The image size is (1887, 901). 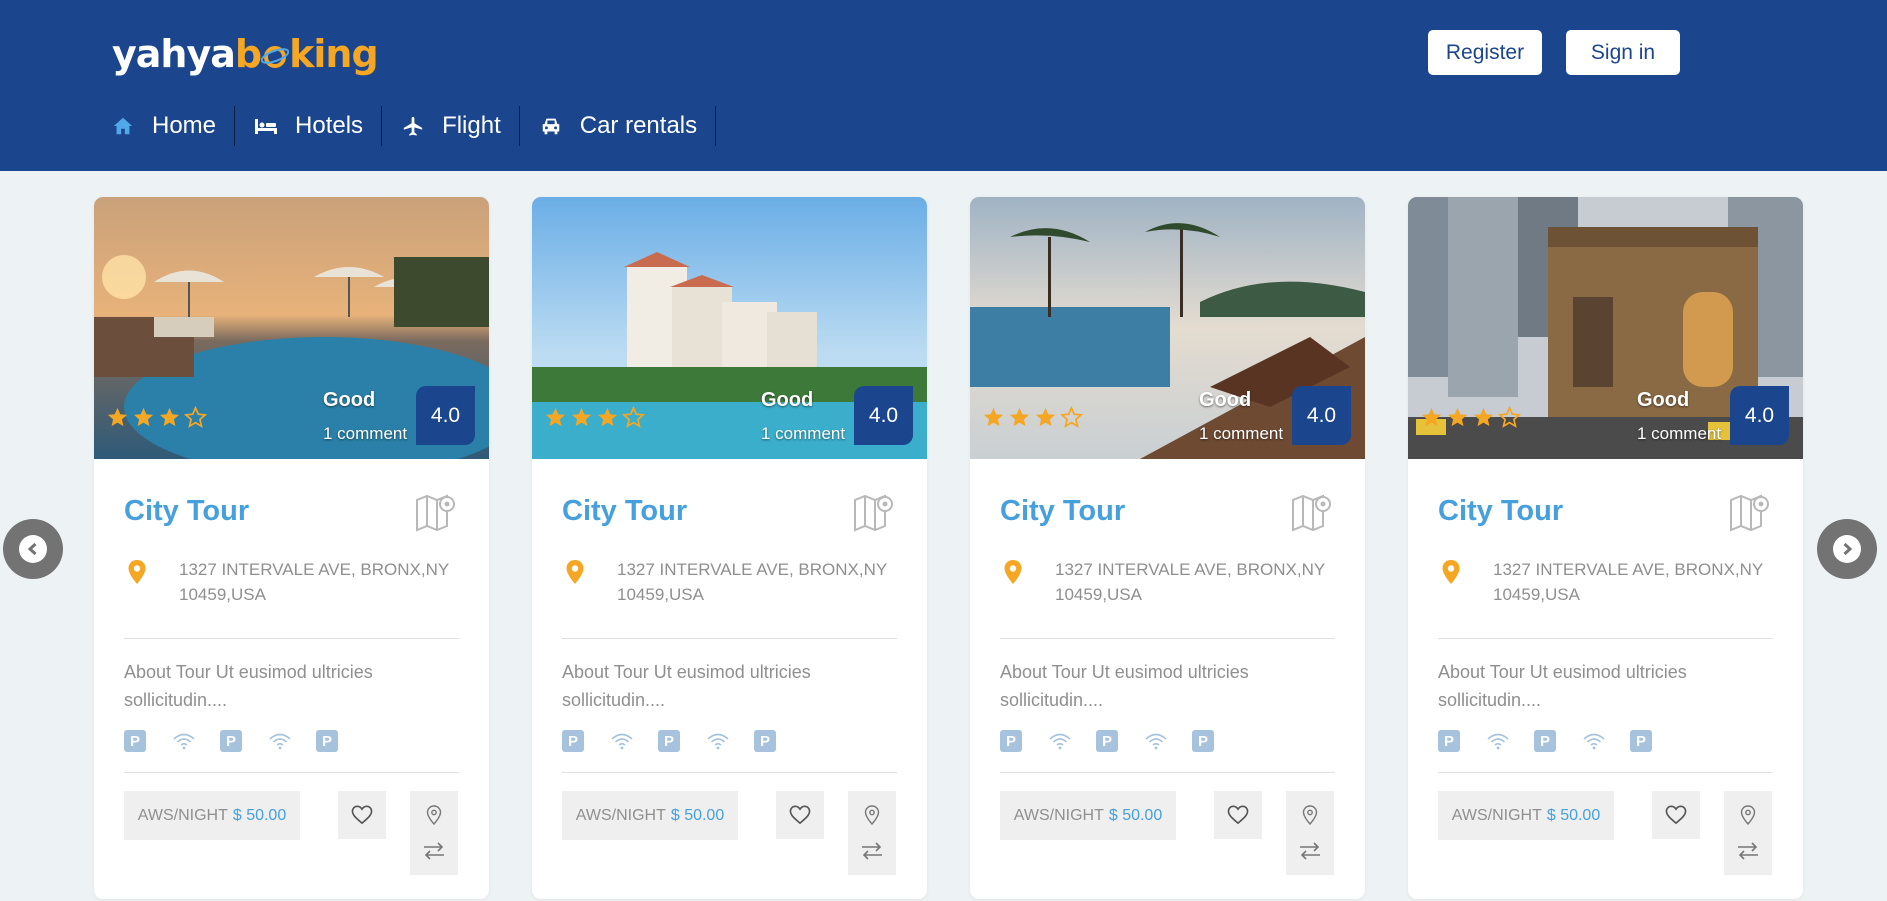 I want to click on nav-label-flight: Flight, so click(x=471, y=125).